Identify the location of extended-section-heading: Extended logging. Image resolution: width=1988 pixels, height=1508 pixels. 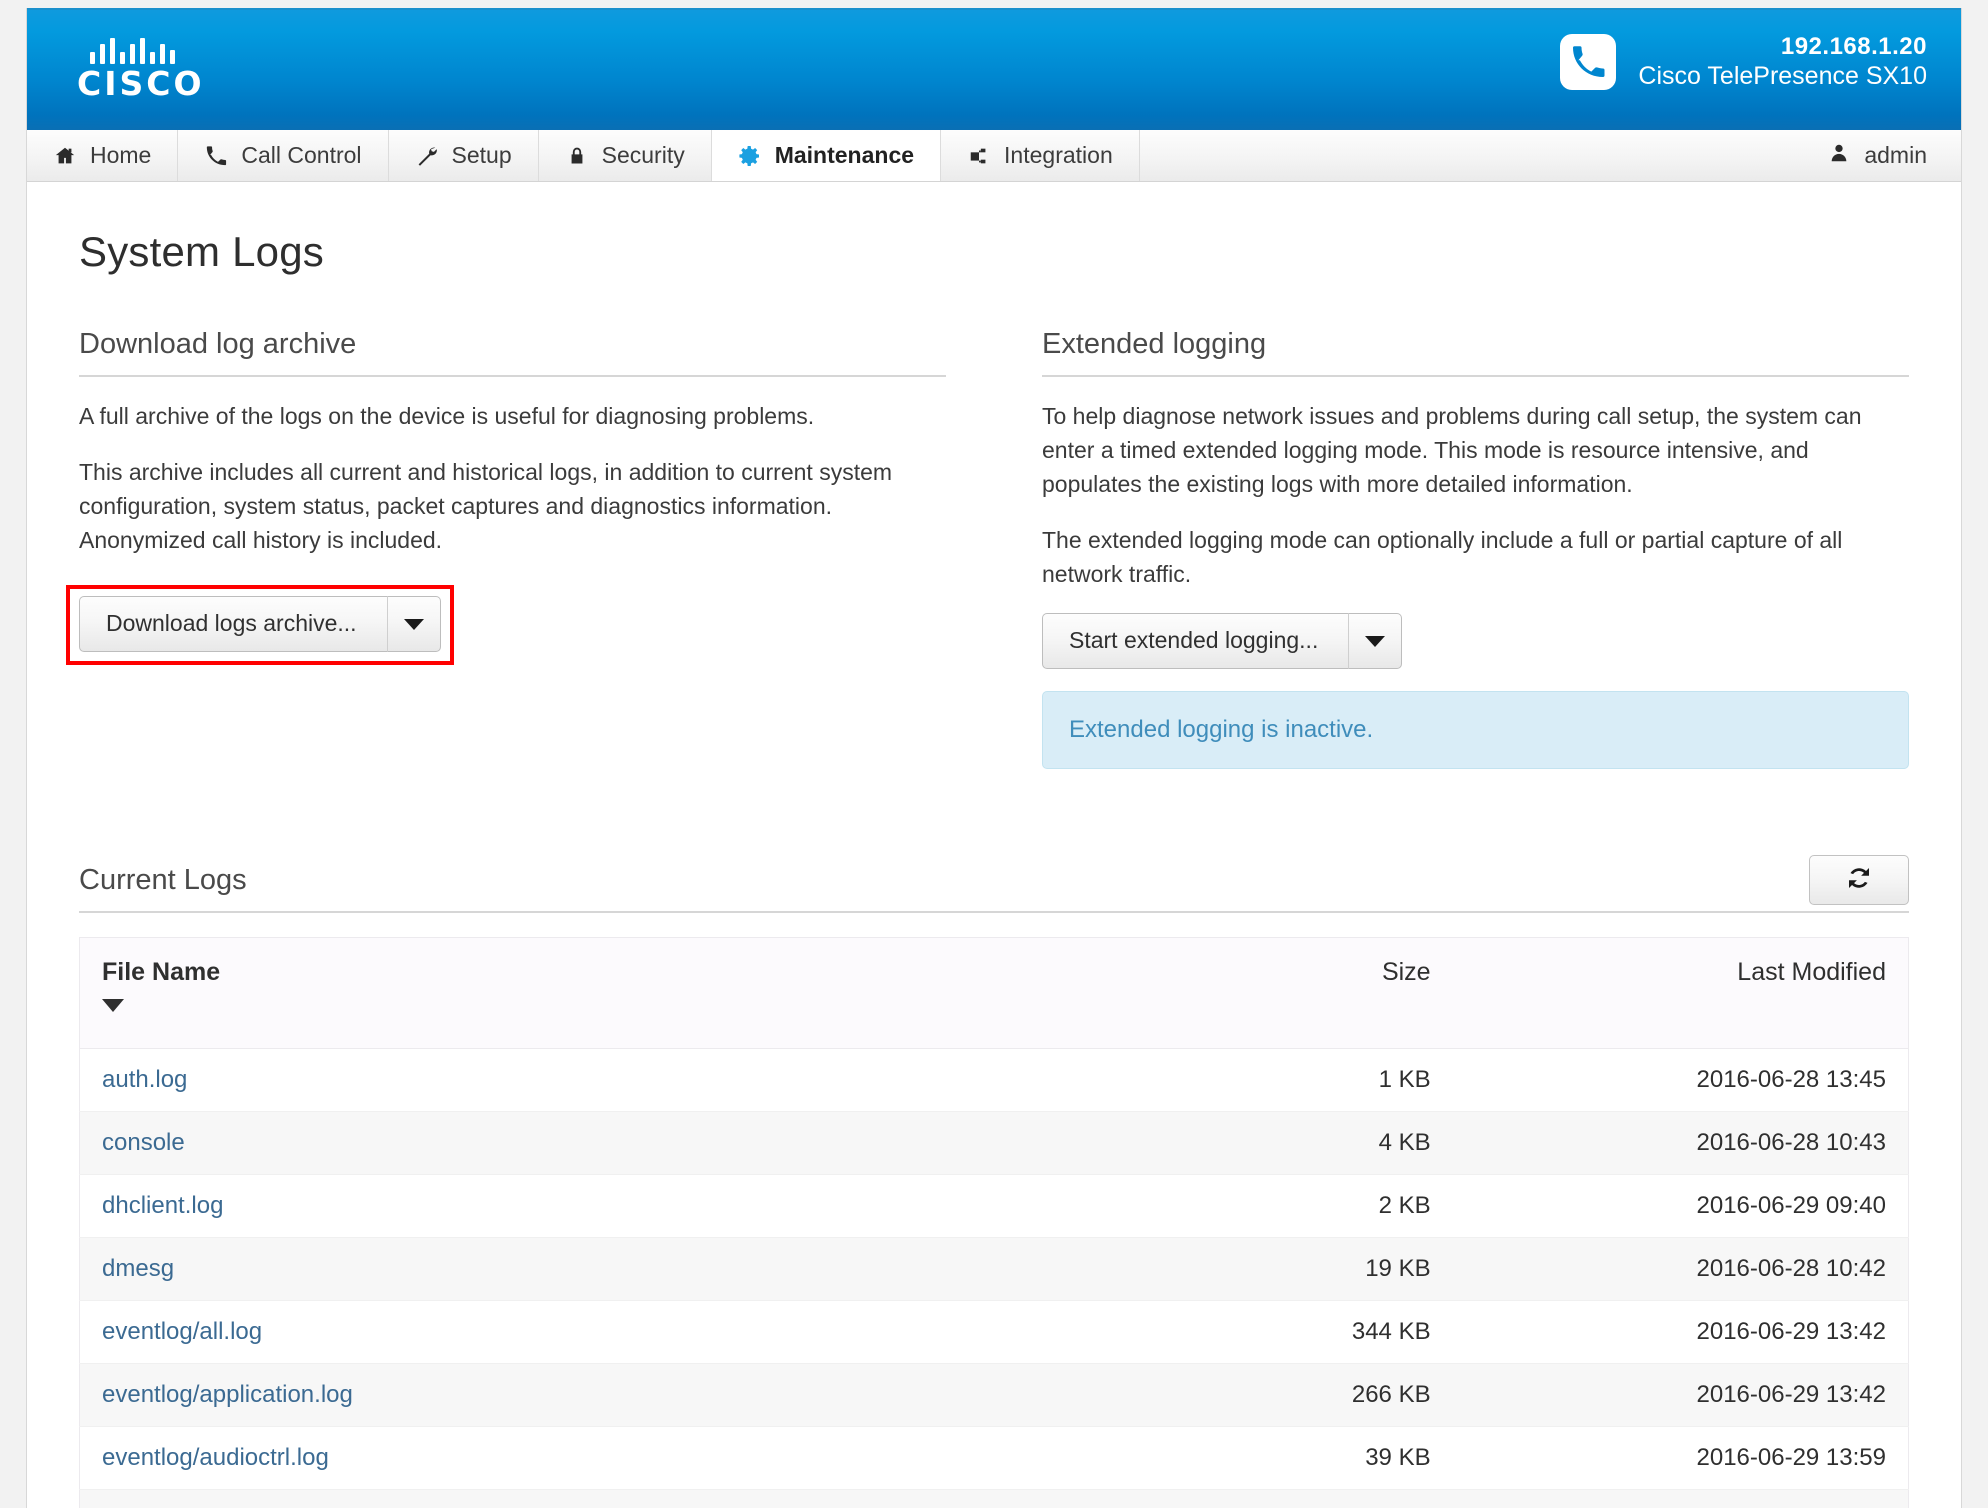
(1154, 344).